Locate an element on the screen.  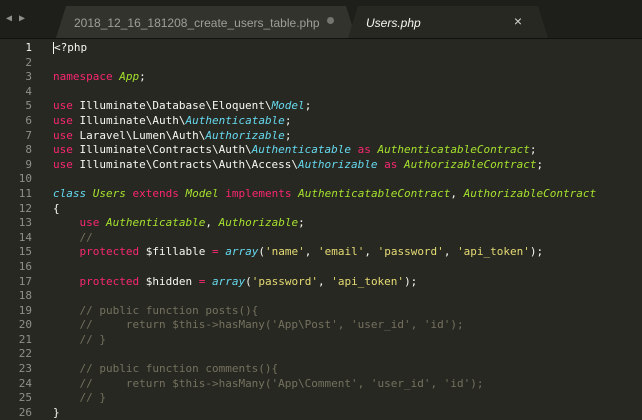
code-line: 4 is located at coordinates (320, 92).